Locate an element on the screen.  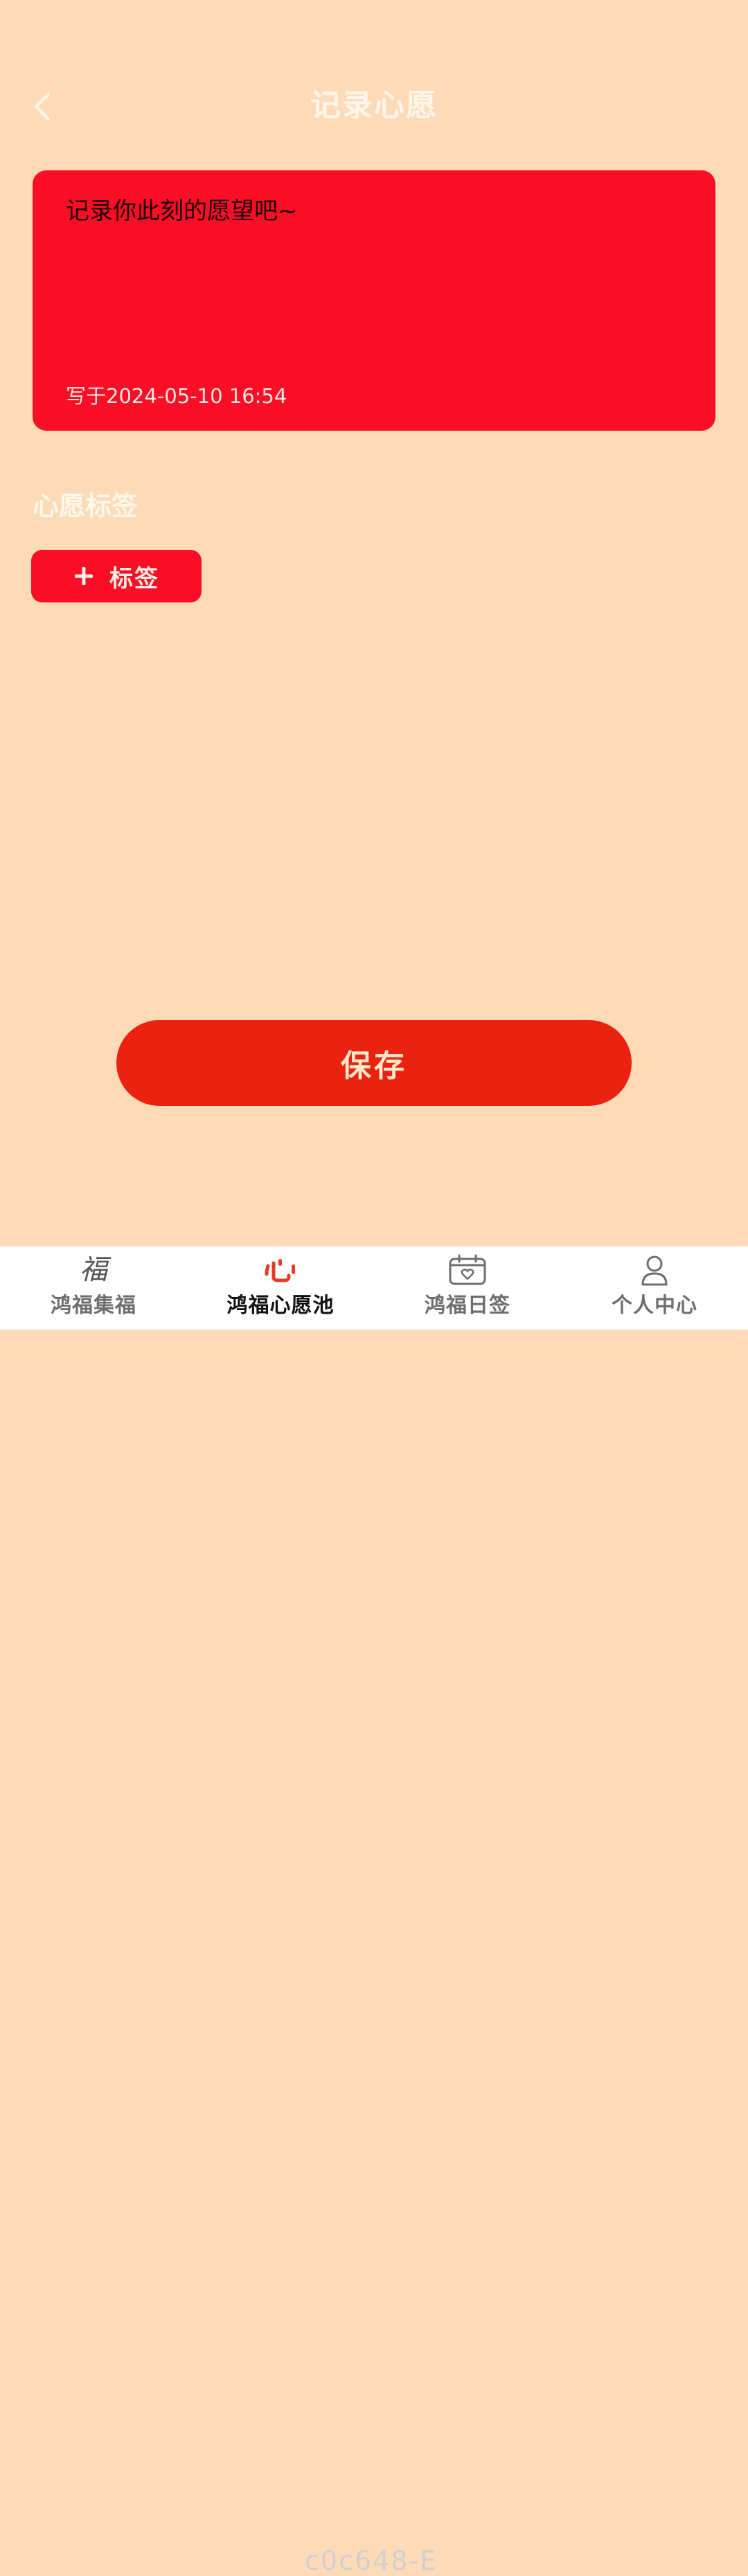
page-title: 记录心愿 is located at coordinates (374, 106).